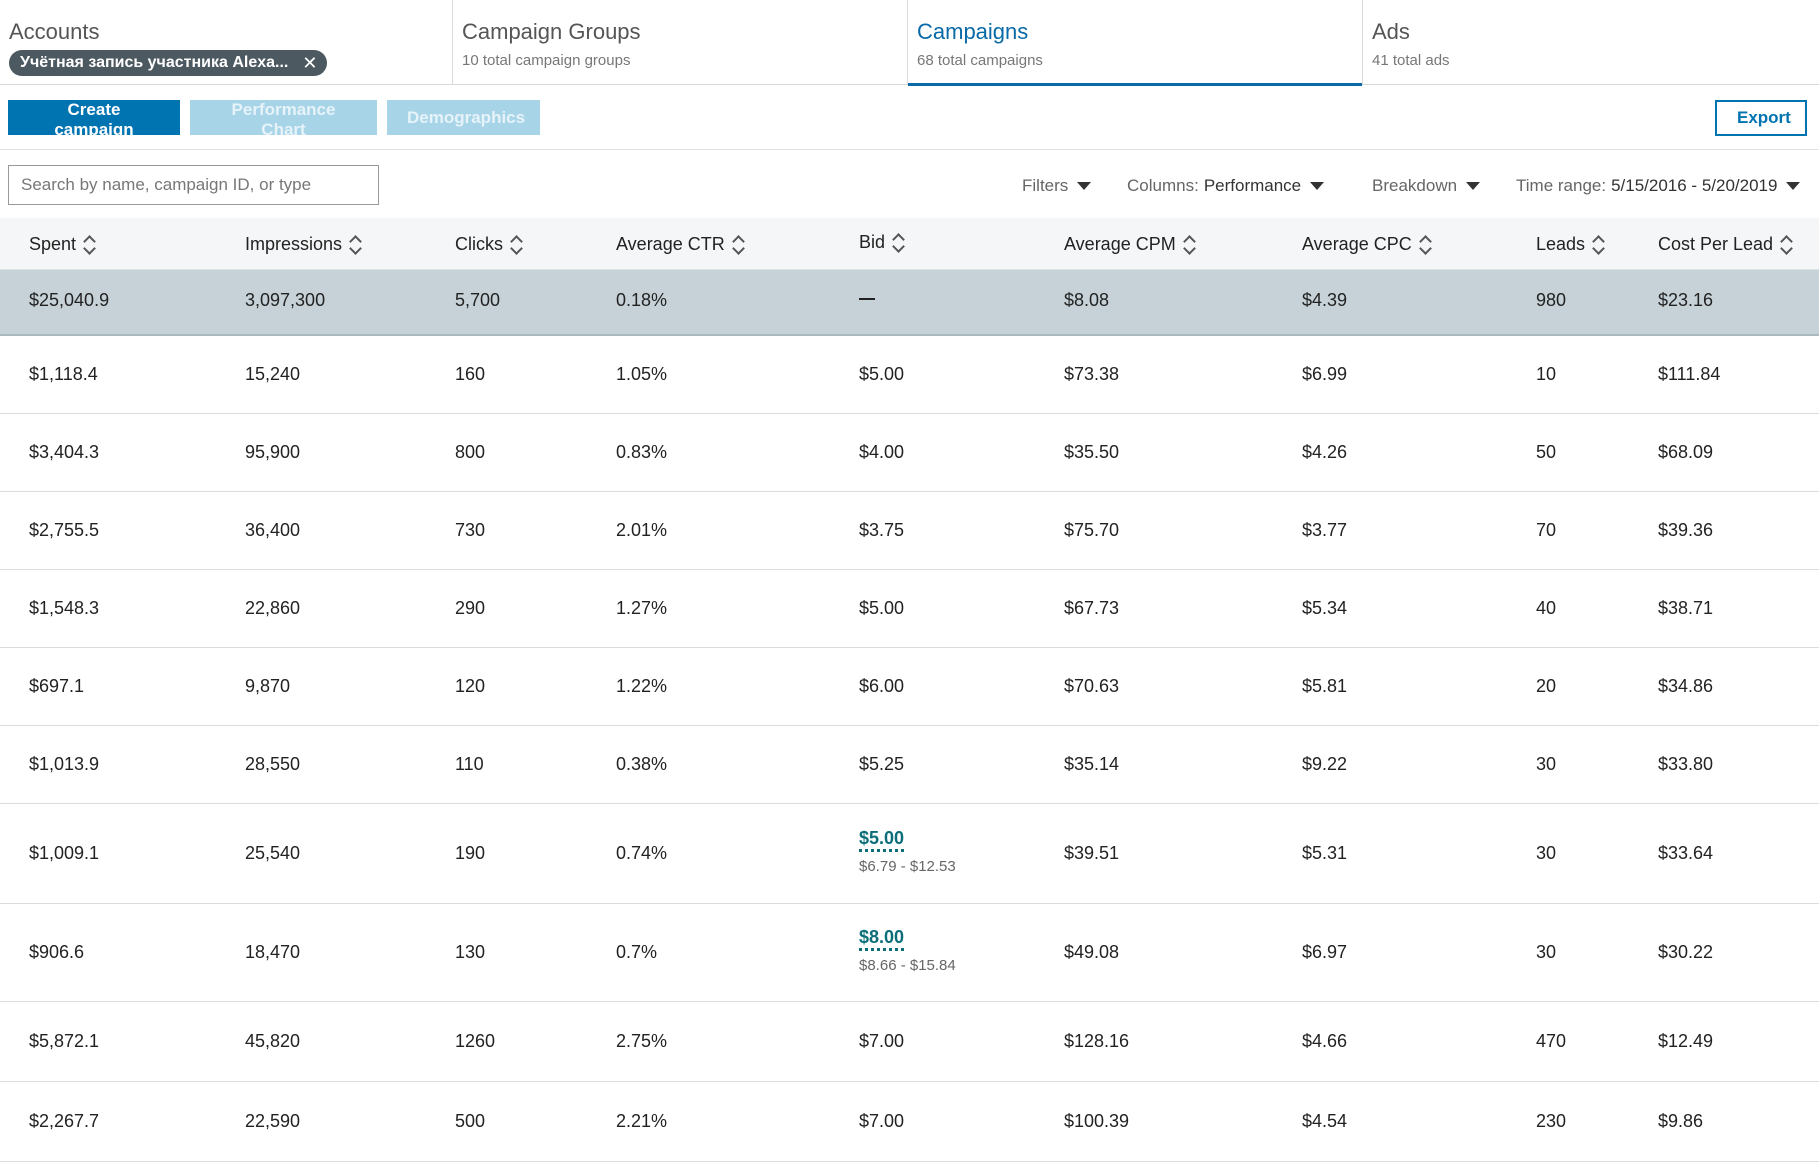  What do you see at coordinates (62, 244) in the screenshot?
I see `header-spent: Spent` at bounding box center [62, 244].